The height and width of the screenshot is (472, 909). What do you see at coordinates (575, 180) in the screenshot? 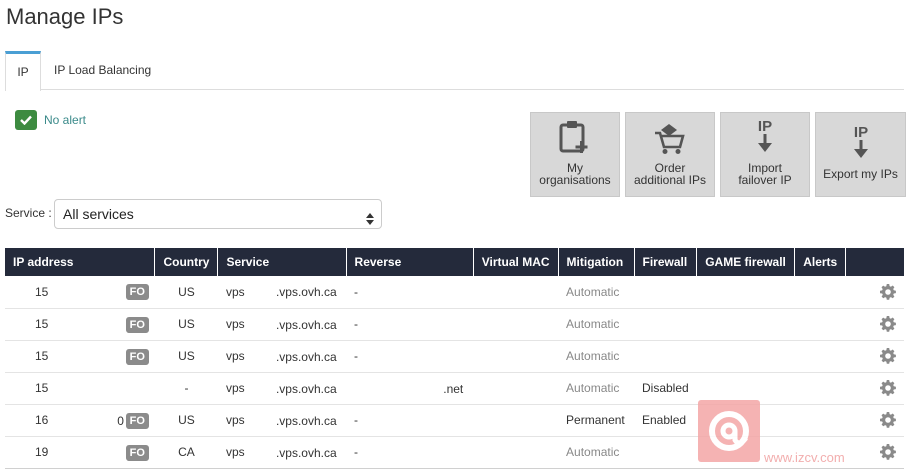
I see `my-organisations-label-2: organisations` at bounding box center [575, 180].